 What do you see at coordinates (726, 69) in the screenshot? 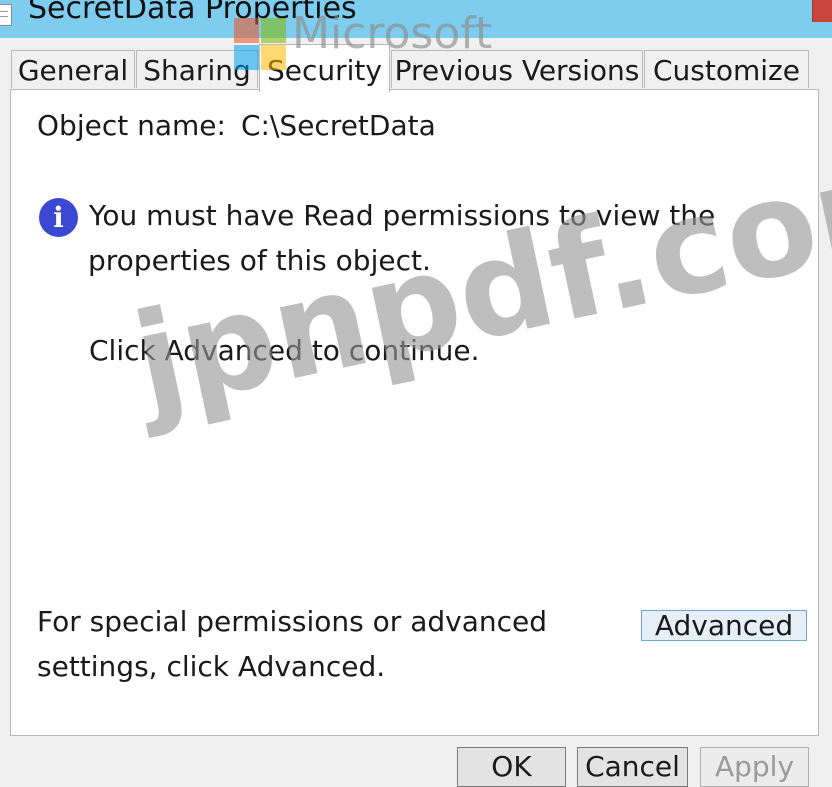
I see `tab-customize: Customize` at bounding box center [726, 69].